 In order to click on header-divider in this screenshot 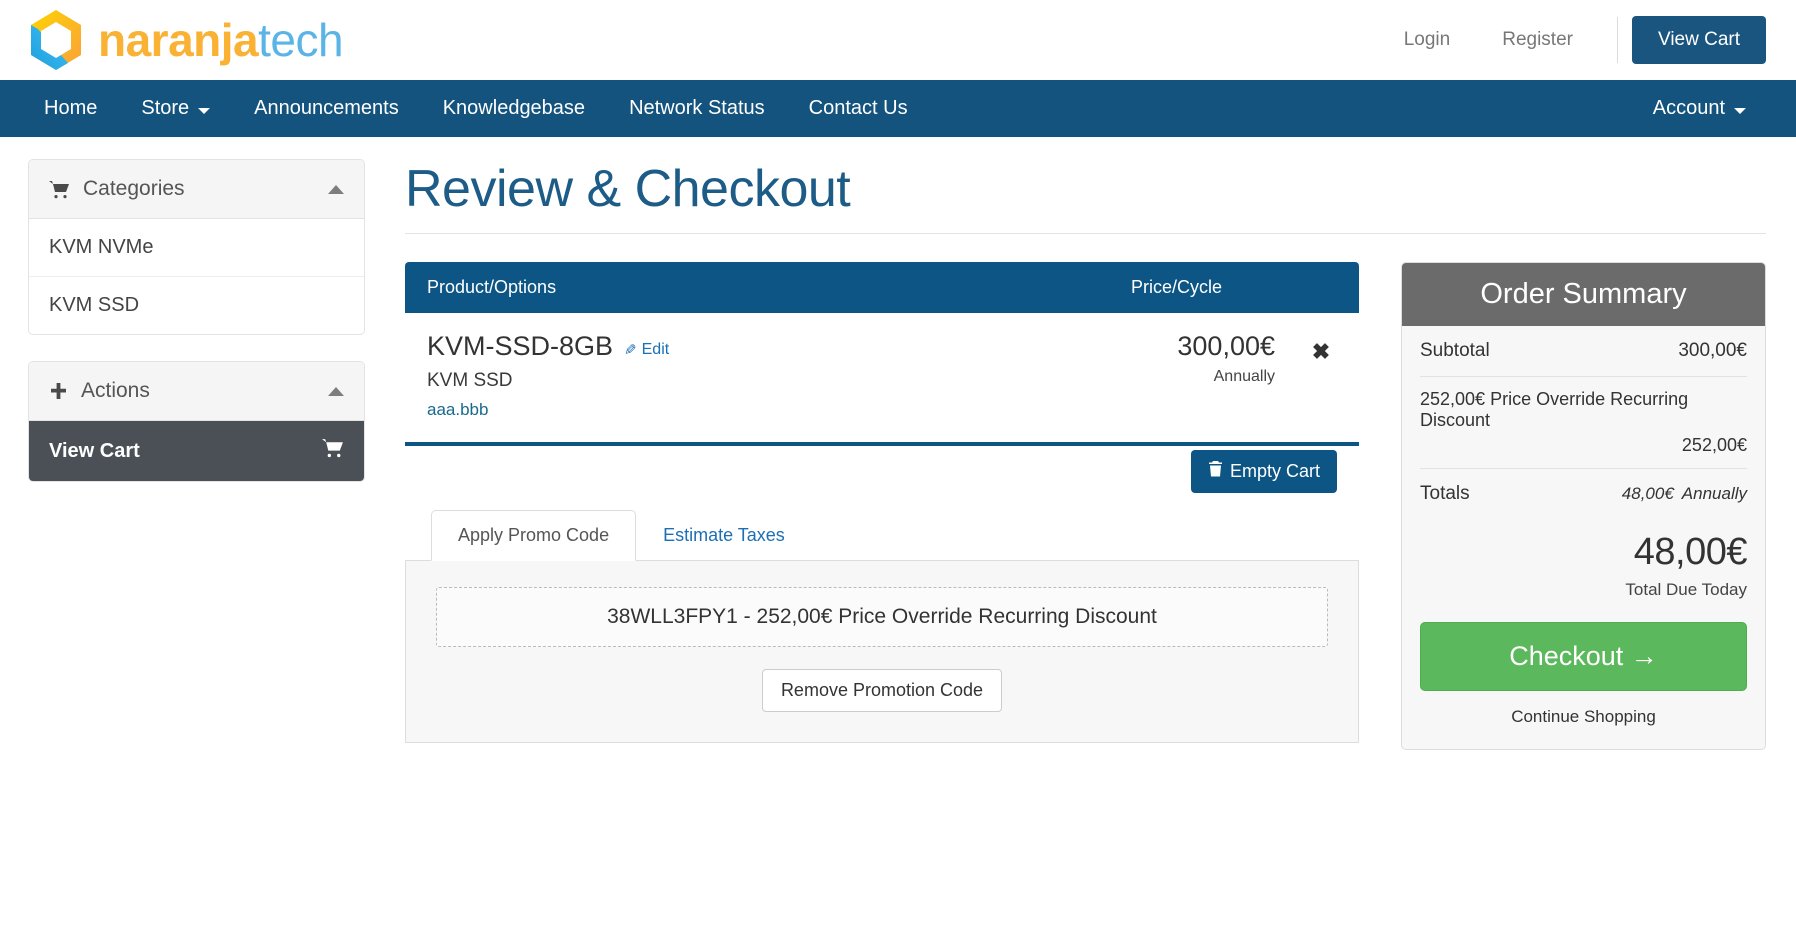, I will do `click(1617, 40)`.